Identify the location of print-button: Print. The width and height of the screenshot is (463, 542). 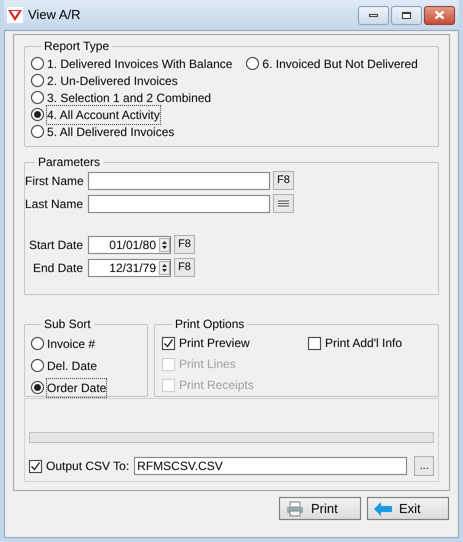
(320, 508).